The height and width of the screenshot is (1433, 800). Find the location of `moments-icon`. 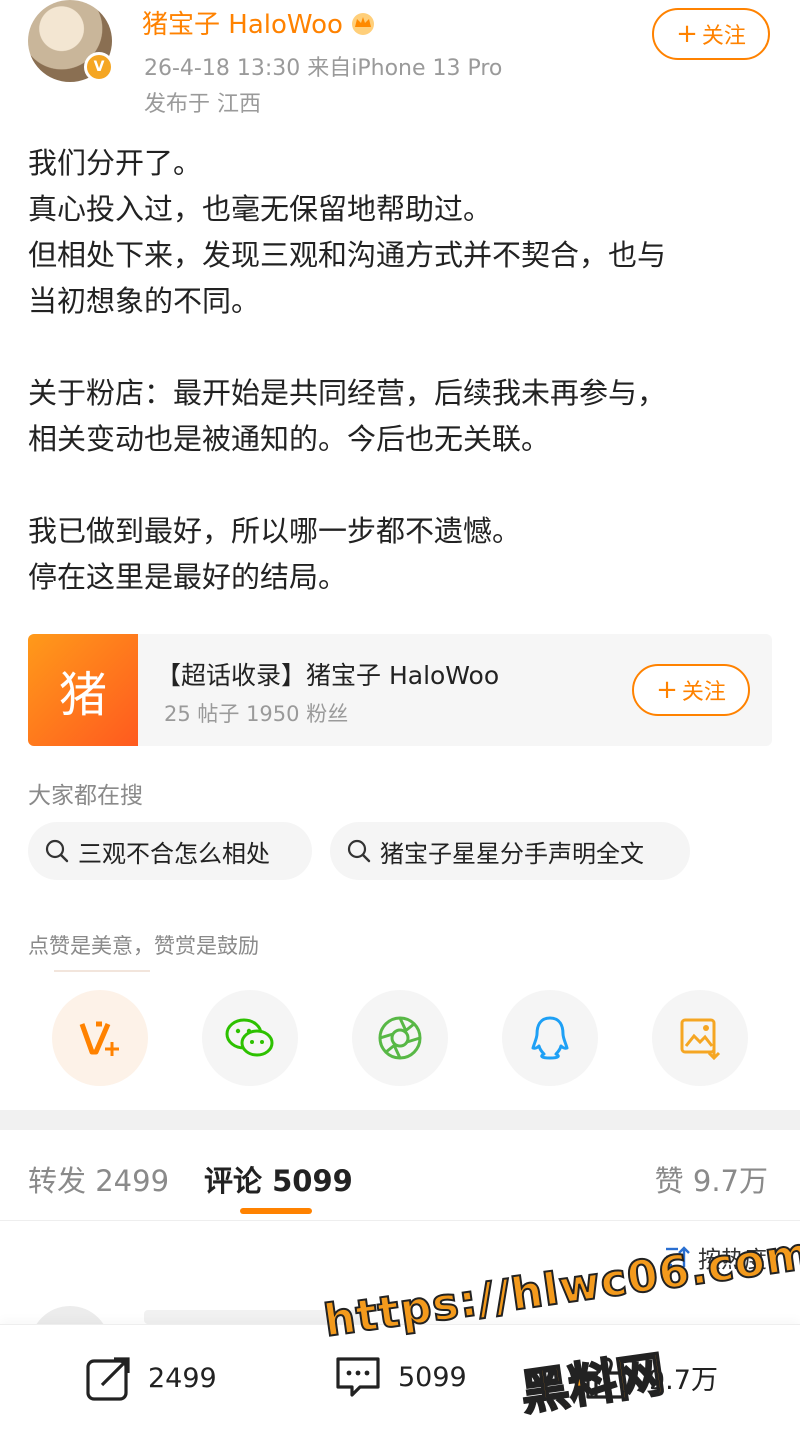

moments-icon is located at coordinates (400, 1038).